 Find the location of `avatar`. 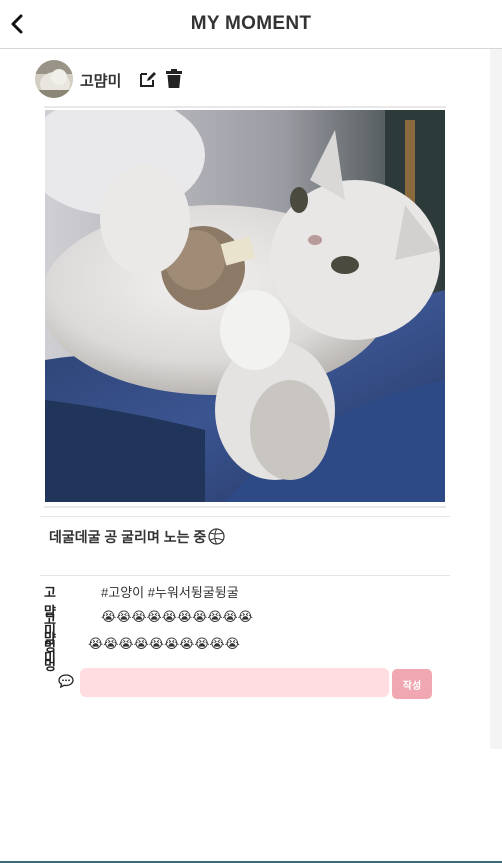

avatar is located at coordinates (54, 79).